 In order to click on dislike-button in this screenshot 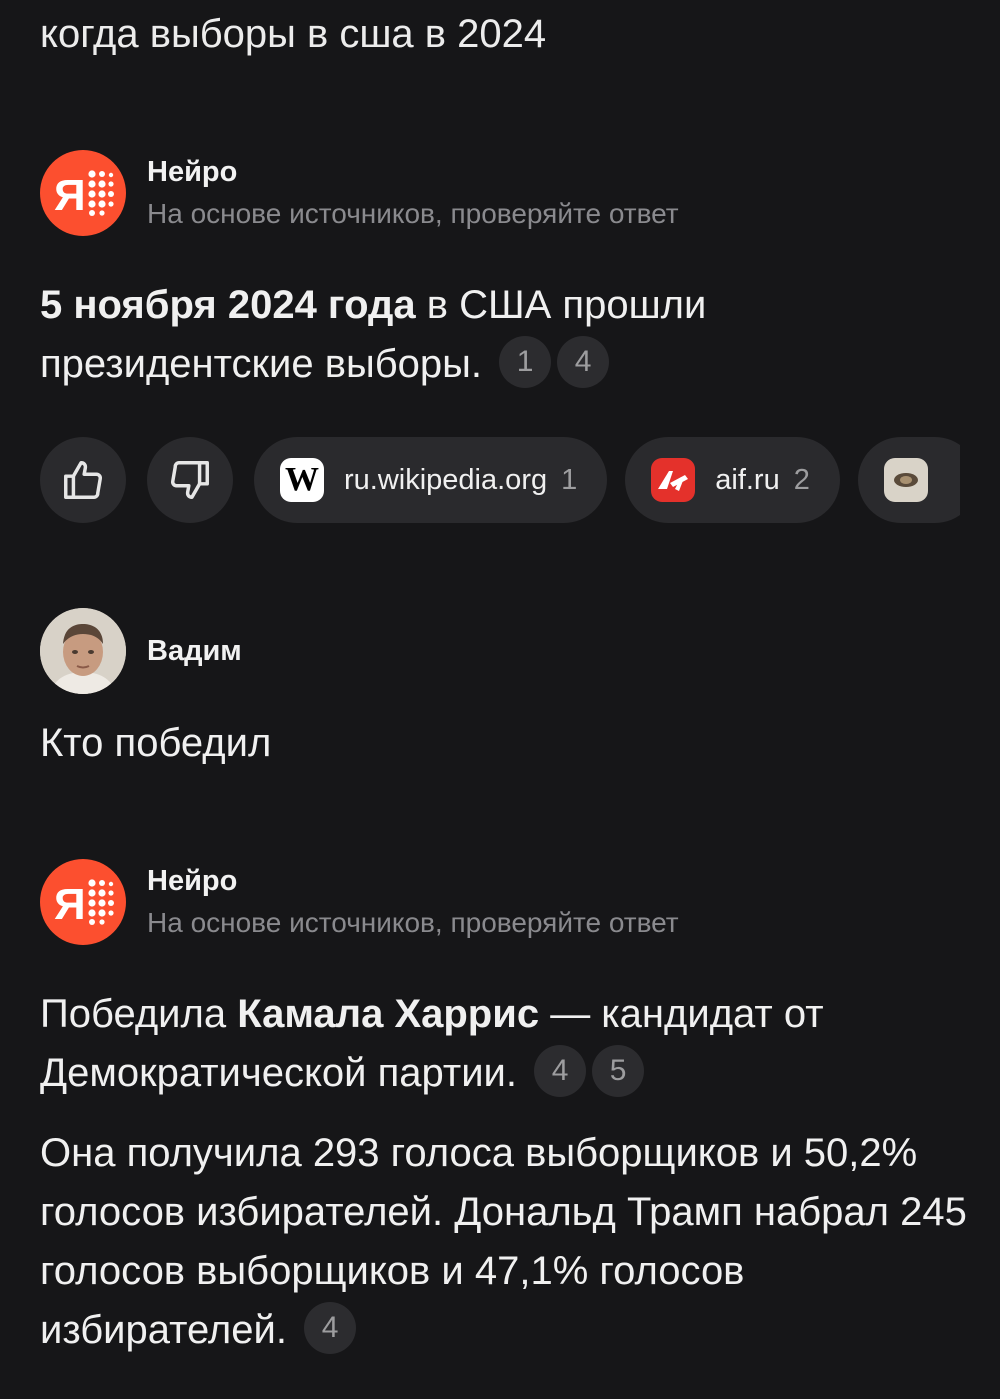, I will do `click(190, 480)`.